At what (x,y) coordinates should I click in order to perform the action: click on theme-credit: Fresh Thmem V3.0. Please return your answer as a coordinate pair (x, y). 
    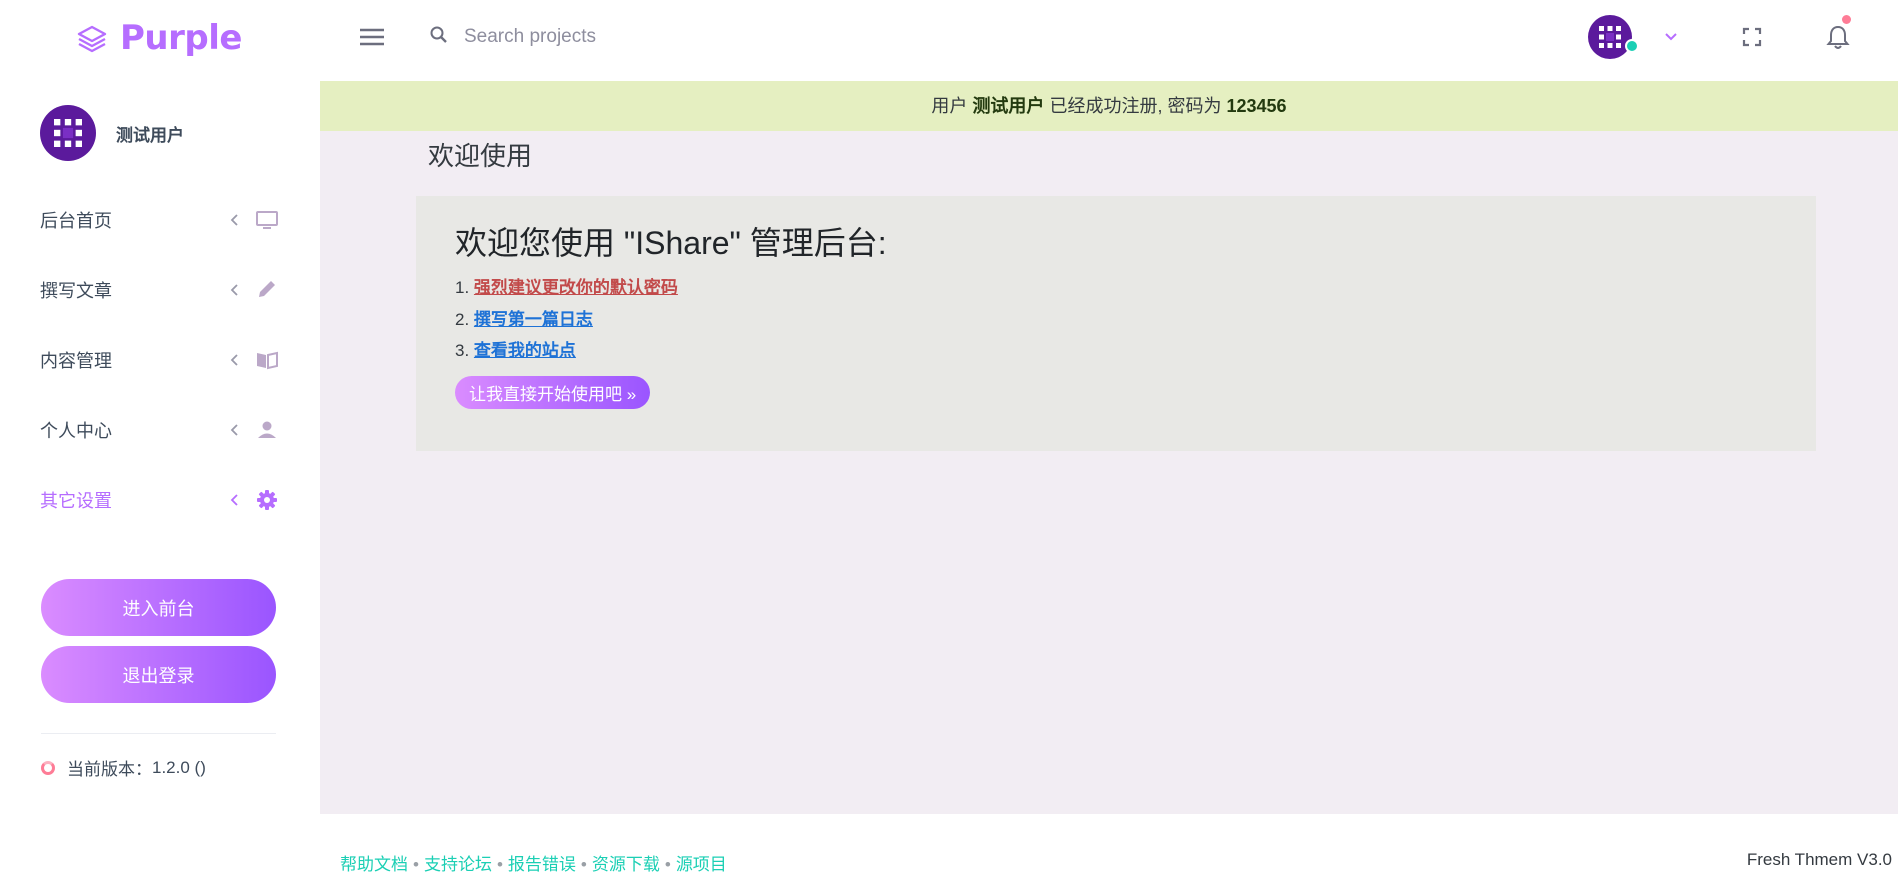
    Looking at the image, I should click on (1819, 859).